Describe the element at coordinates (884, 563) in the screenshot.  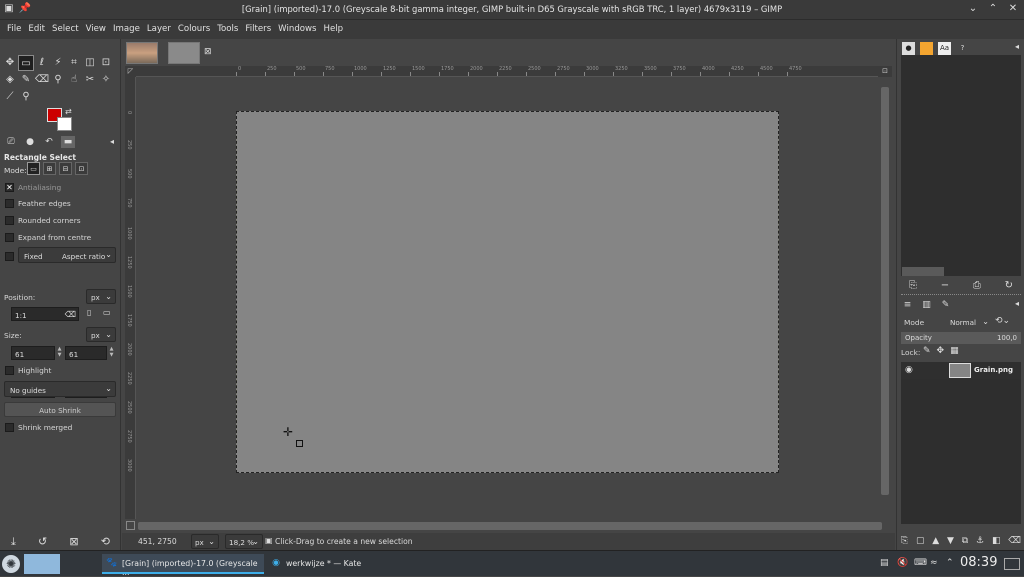
I see `clipboard-icon: ▤` at that location.